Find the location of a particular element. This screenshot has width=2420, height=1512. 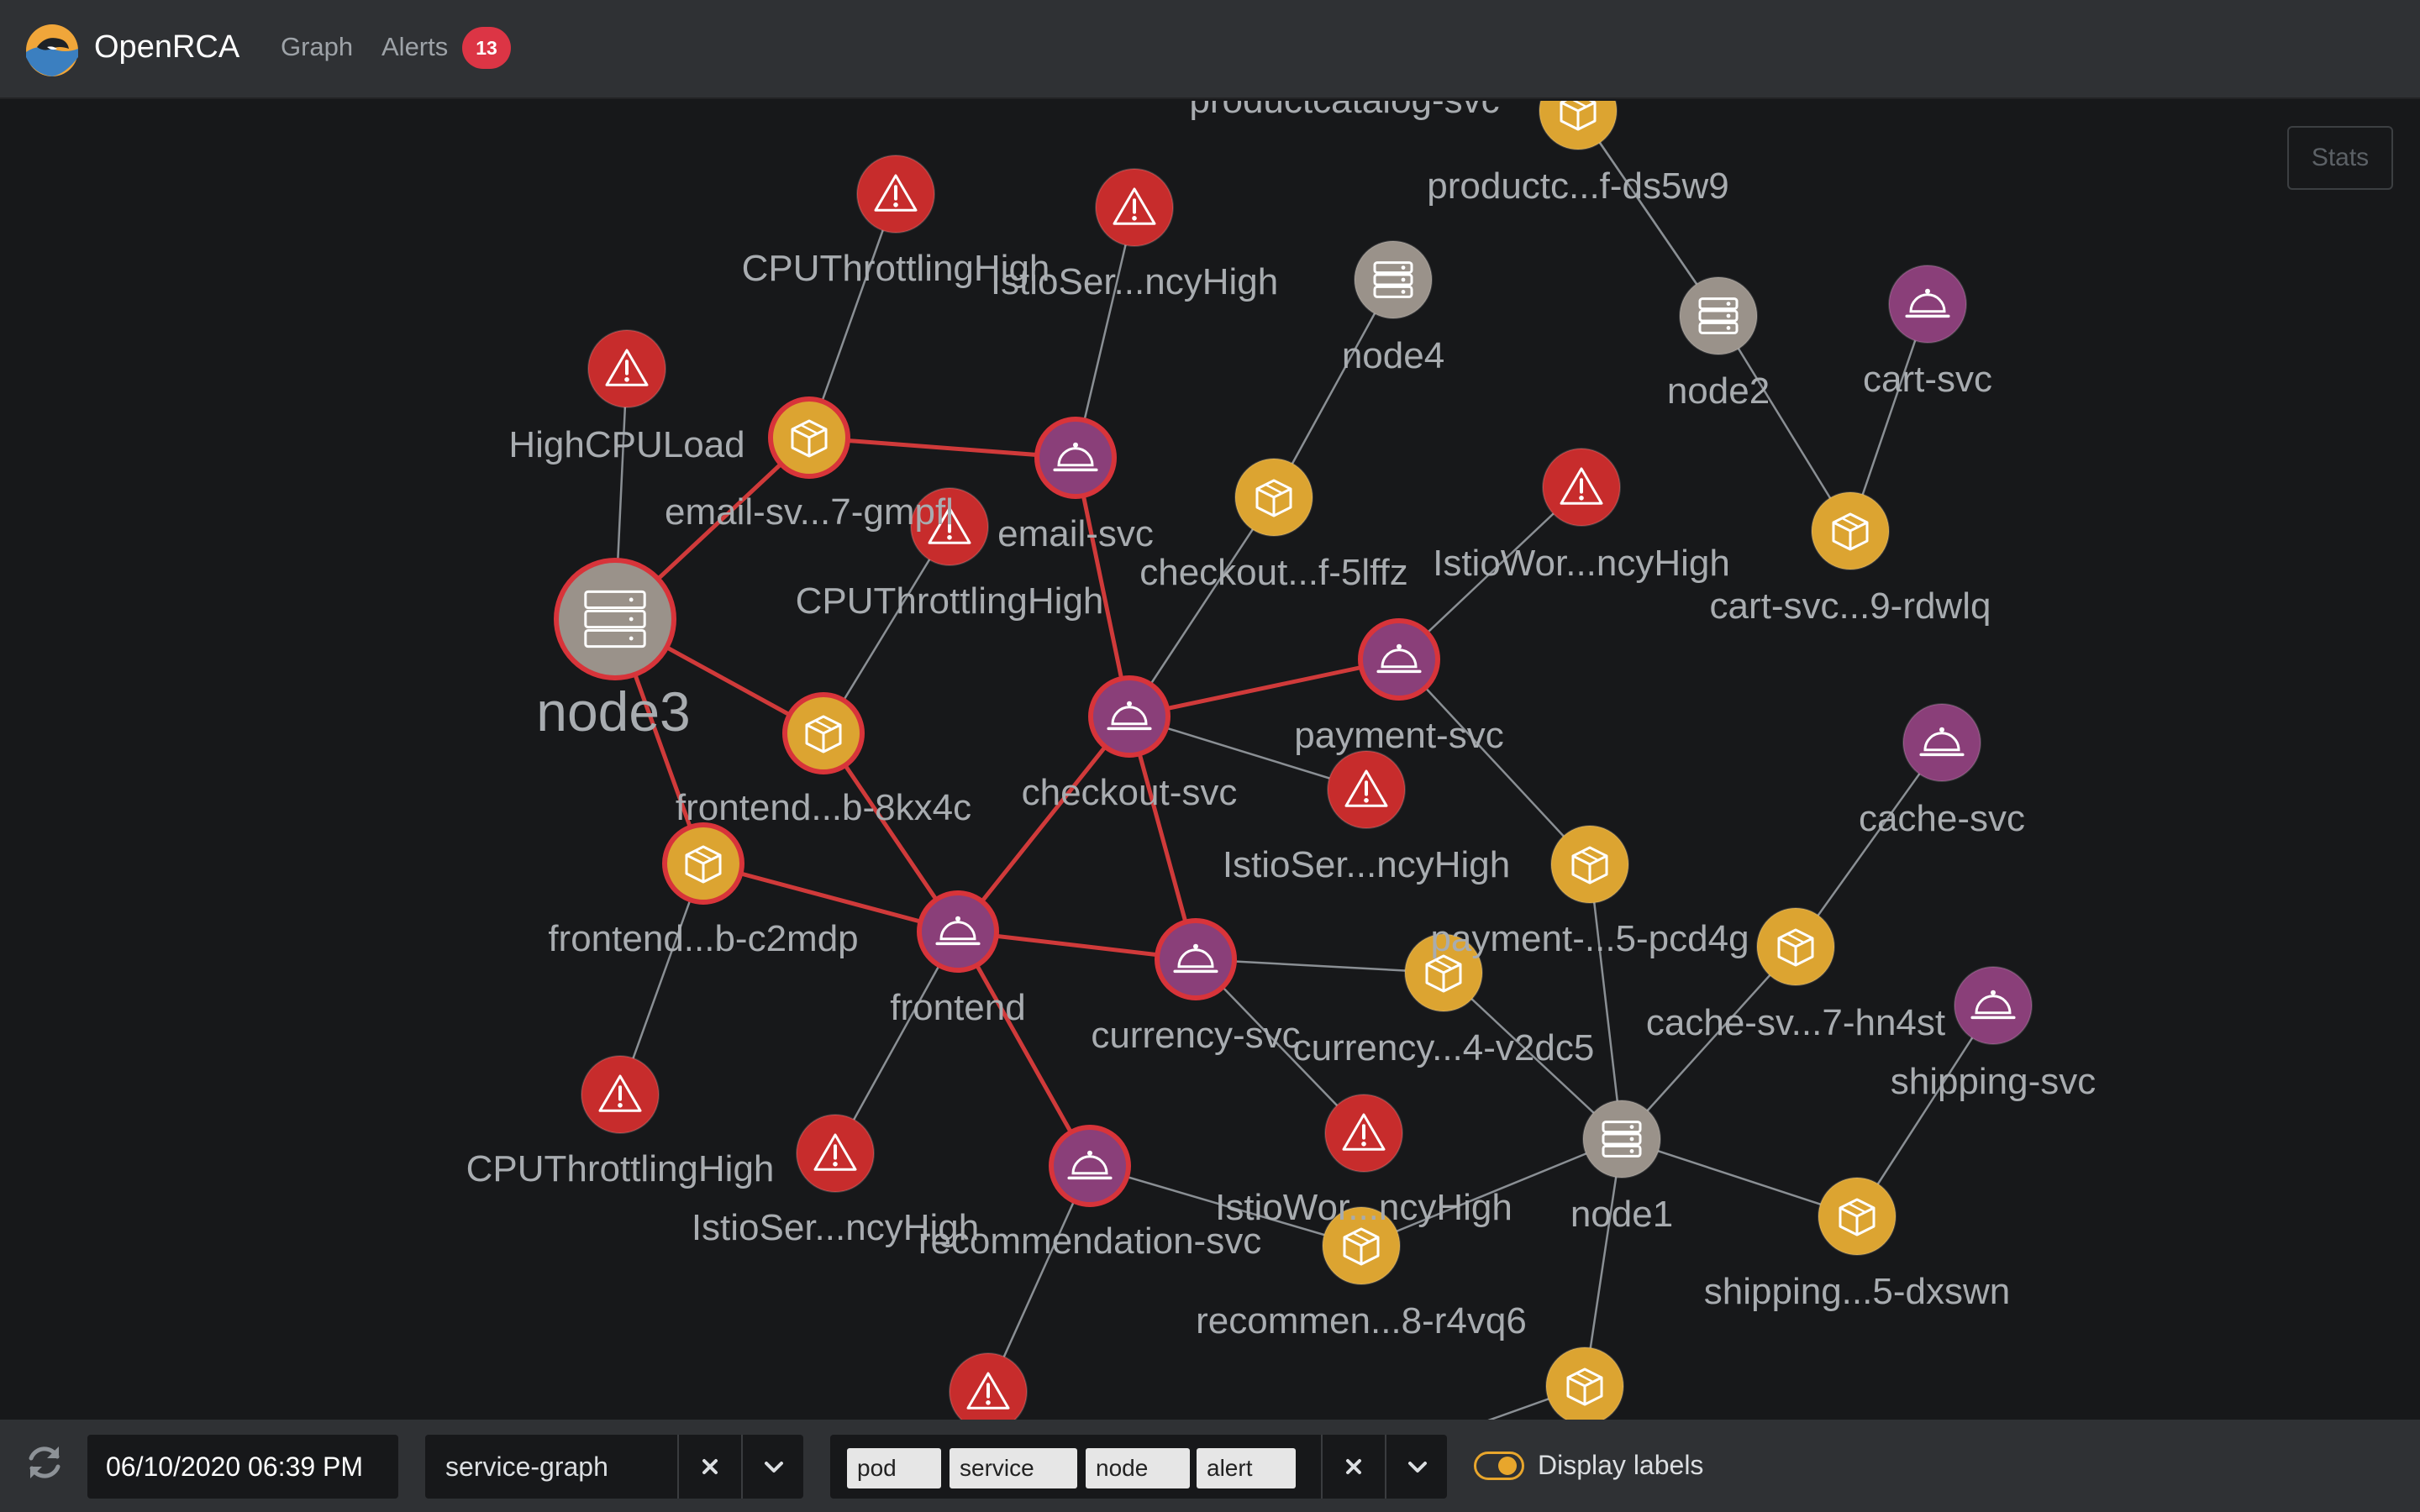

graph-node-svc-email is located at coordinates (1075, 458).